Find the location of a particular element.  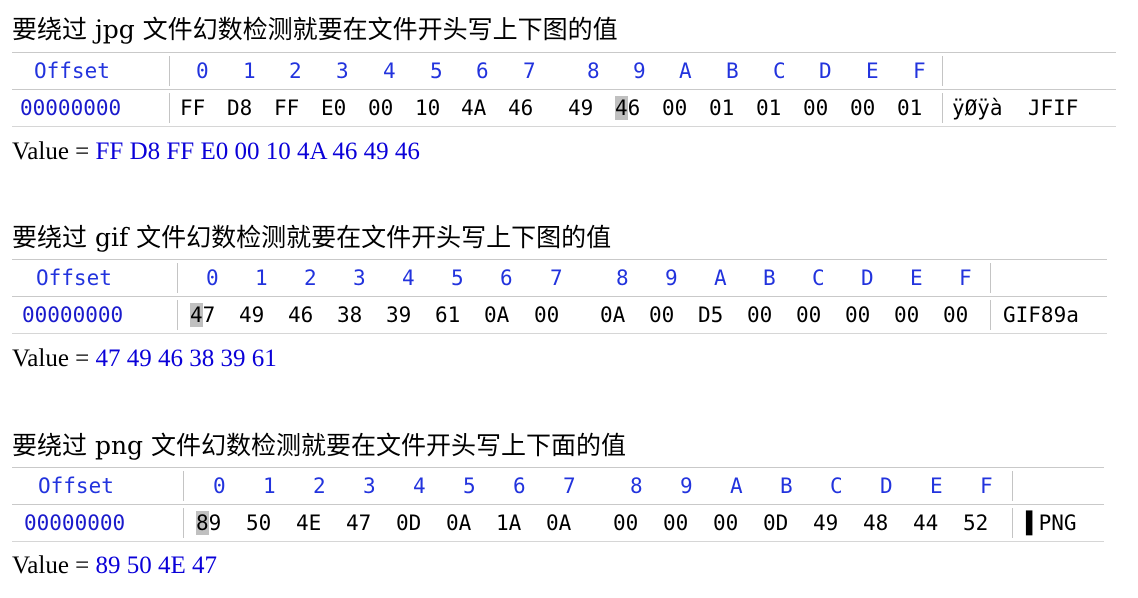

hex-byte: 44 is located at coordinates (925, 523).